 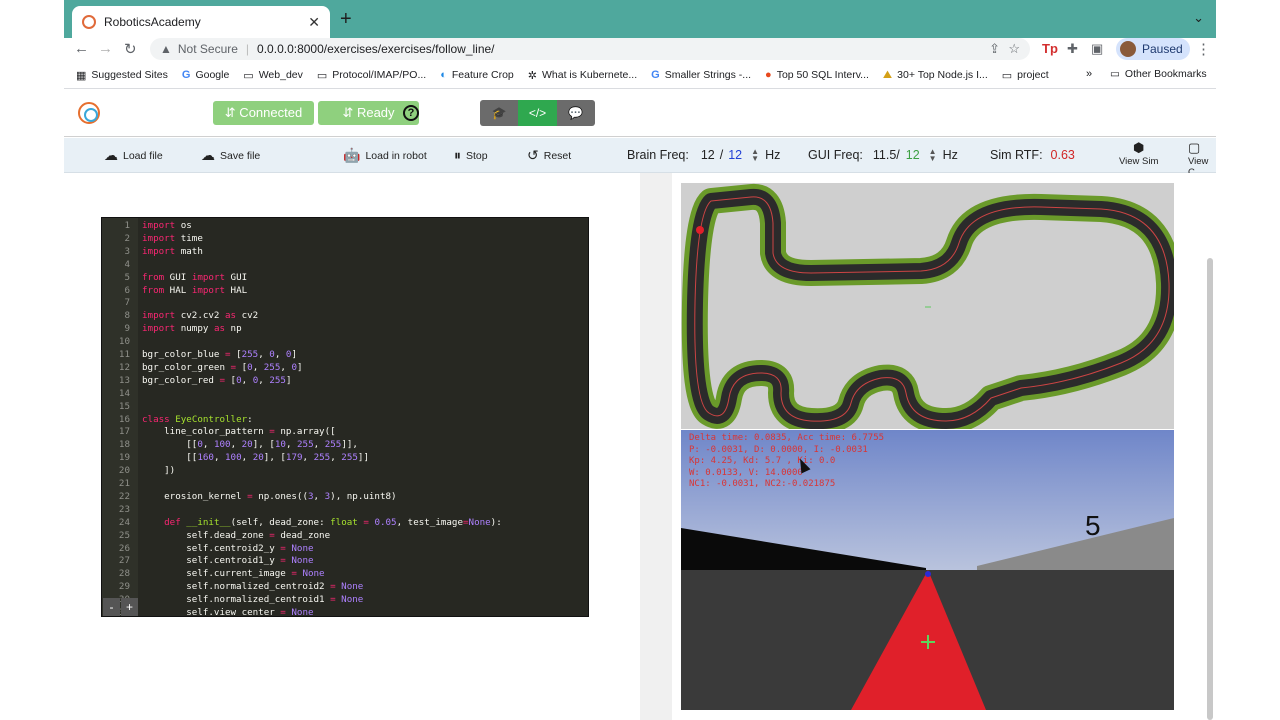 What do you see at coordinates (755, 155) in the screenshot?
I see `brain-freq-stepper: ▲ ▼` at bounding box center [755, 155].